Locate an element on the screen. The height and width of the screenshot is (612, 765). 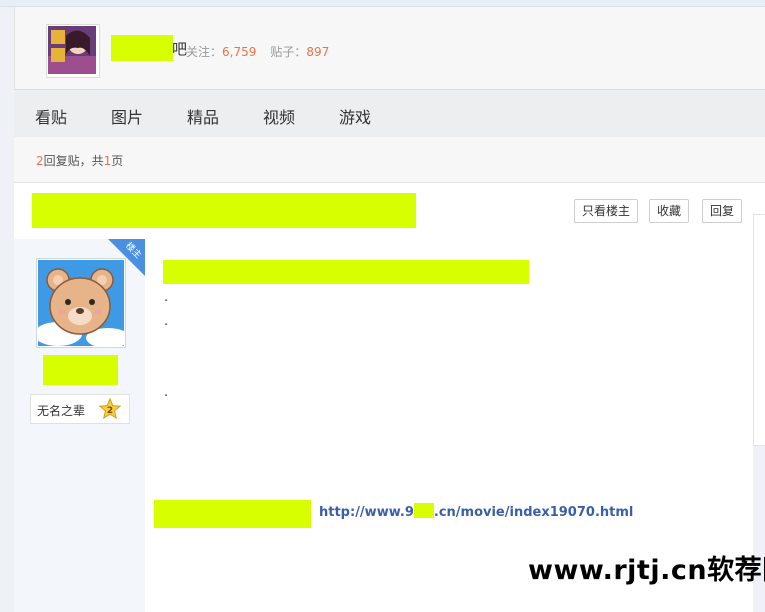
page-label: 页 is located at coordinates (117, 161).